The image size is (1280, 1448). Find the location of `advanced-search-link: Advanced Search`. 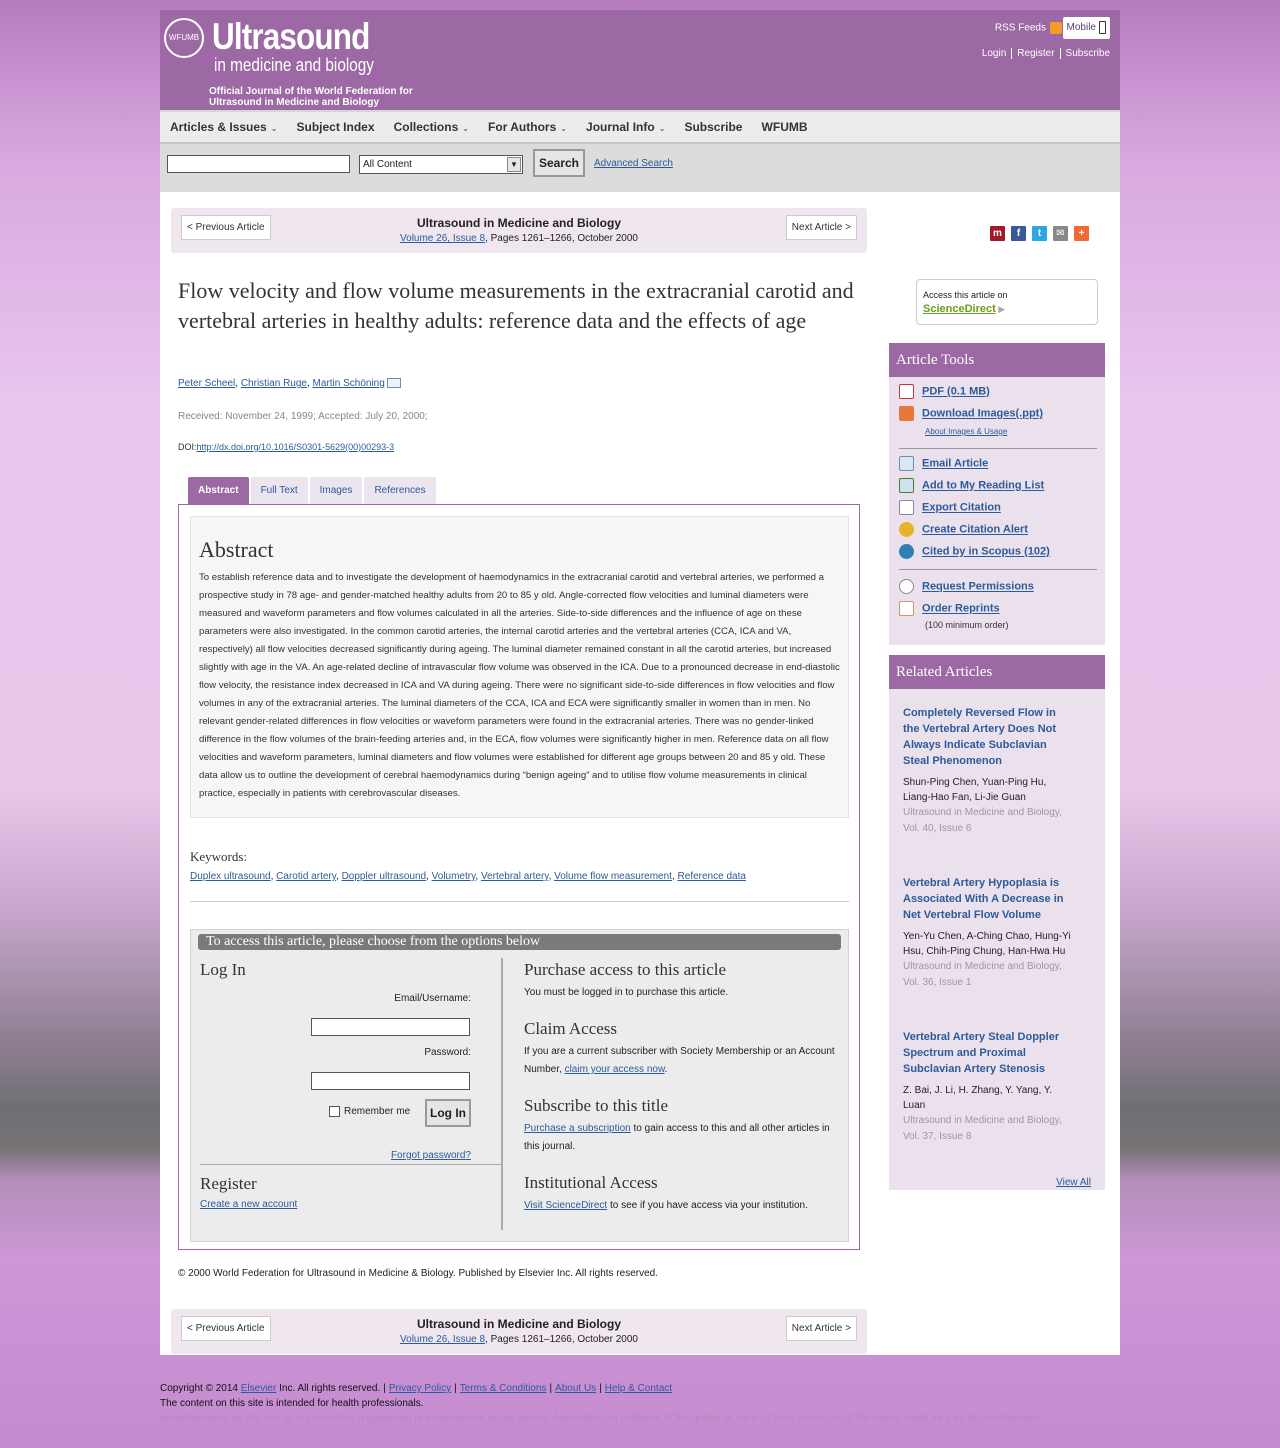

advanced-search-link: Advanced Search is located at coordinates (633, 163).